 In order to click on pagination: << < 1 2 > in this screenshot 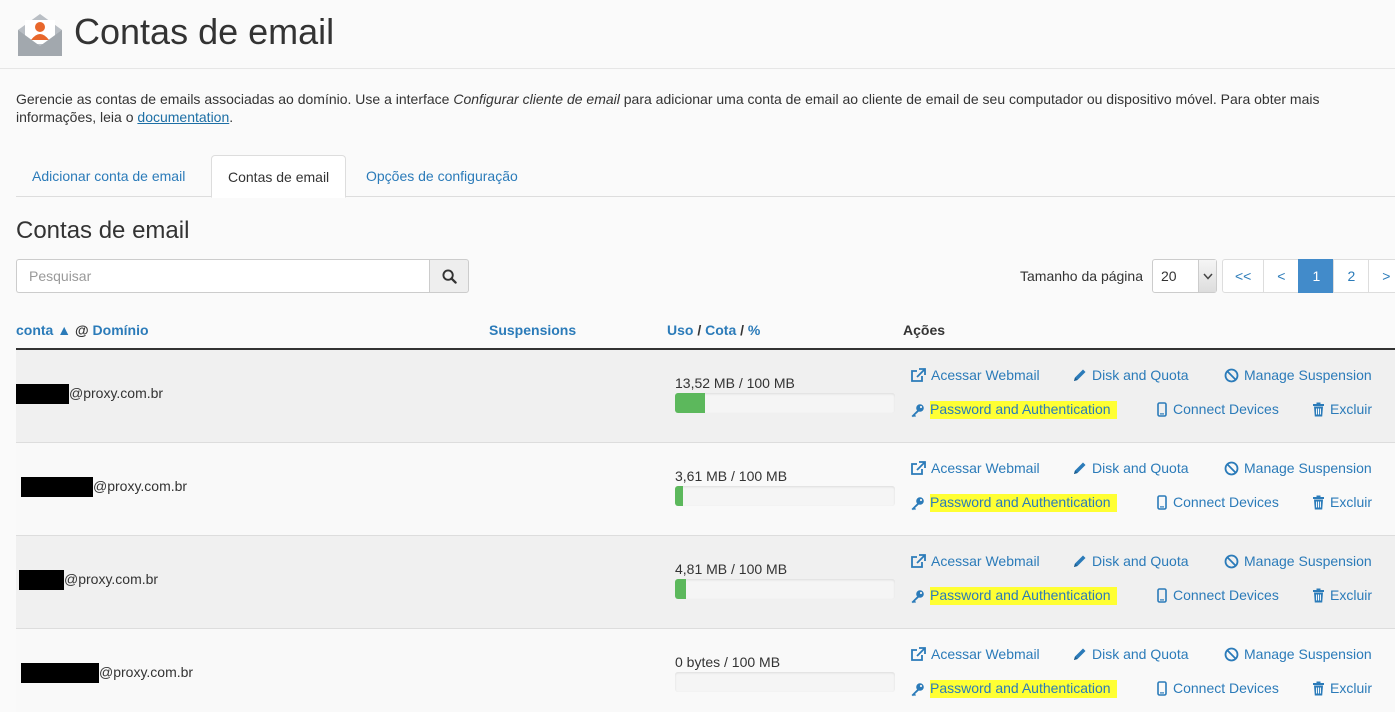, I will do `click(1308, 276)`.